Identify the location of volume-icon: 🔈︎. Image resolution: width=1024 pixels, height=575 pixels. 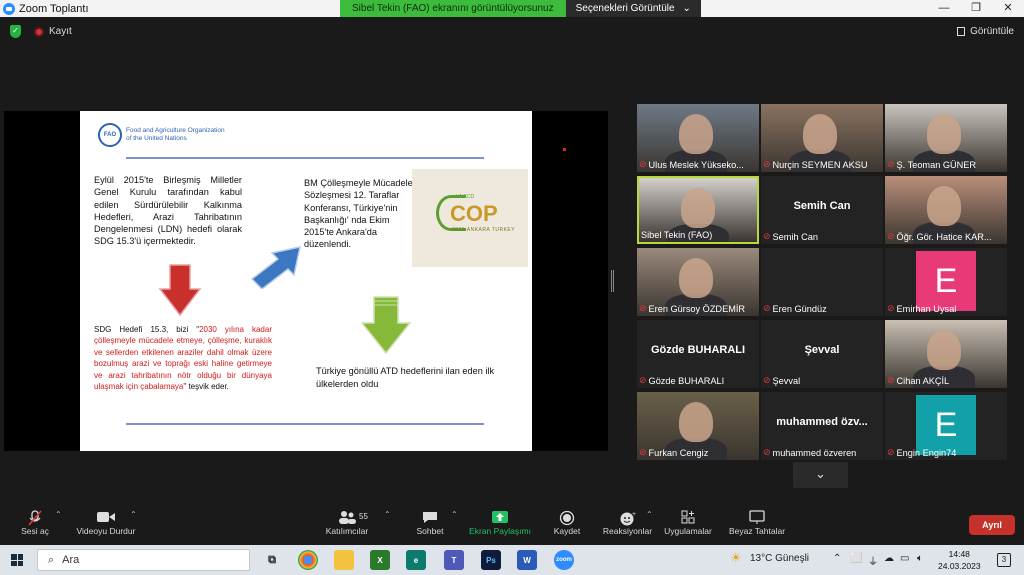
(920, 558).